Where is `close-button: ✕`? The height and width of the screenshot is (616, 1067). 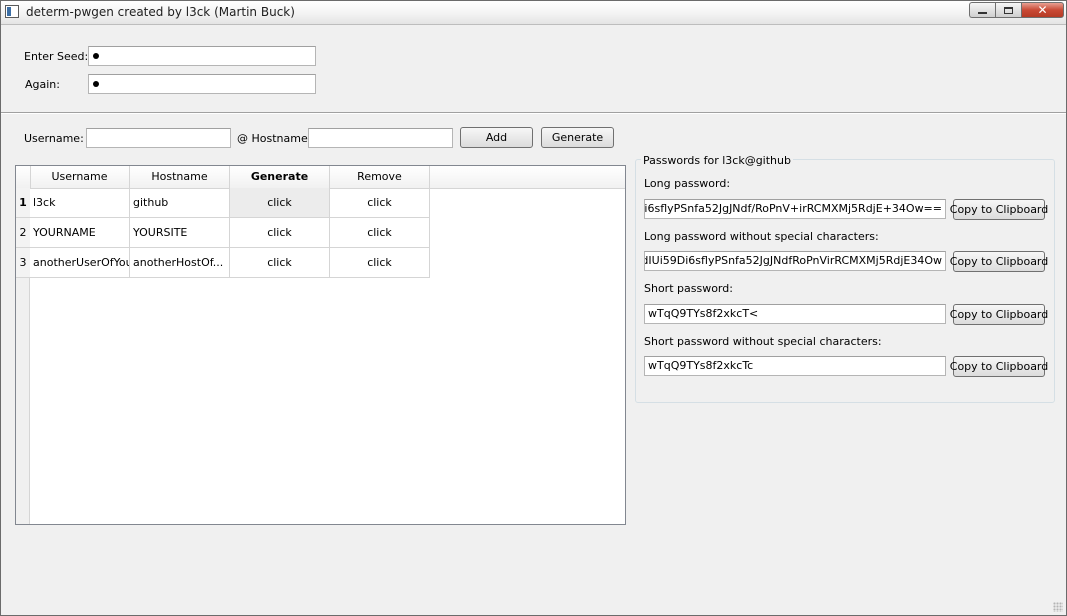 close-button: ✕ is located at coordinates (1042, 10).